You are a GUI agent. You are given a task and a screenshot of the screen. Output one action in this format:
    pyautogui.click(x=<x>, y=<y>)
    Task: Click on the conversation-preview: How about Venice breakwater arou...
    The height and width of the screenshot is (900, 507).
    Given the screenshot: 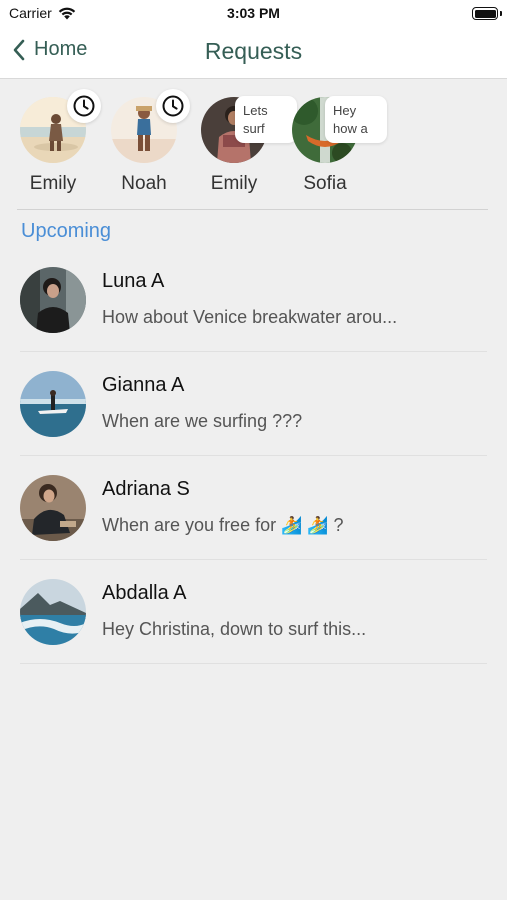 What is the action you would take?
    pyautogui.click(x=250, y=317)
    